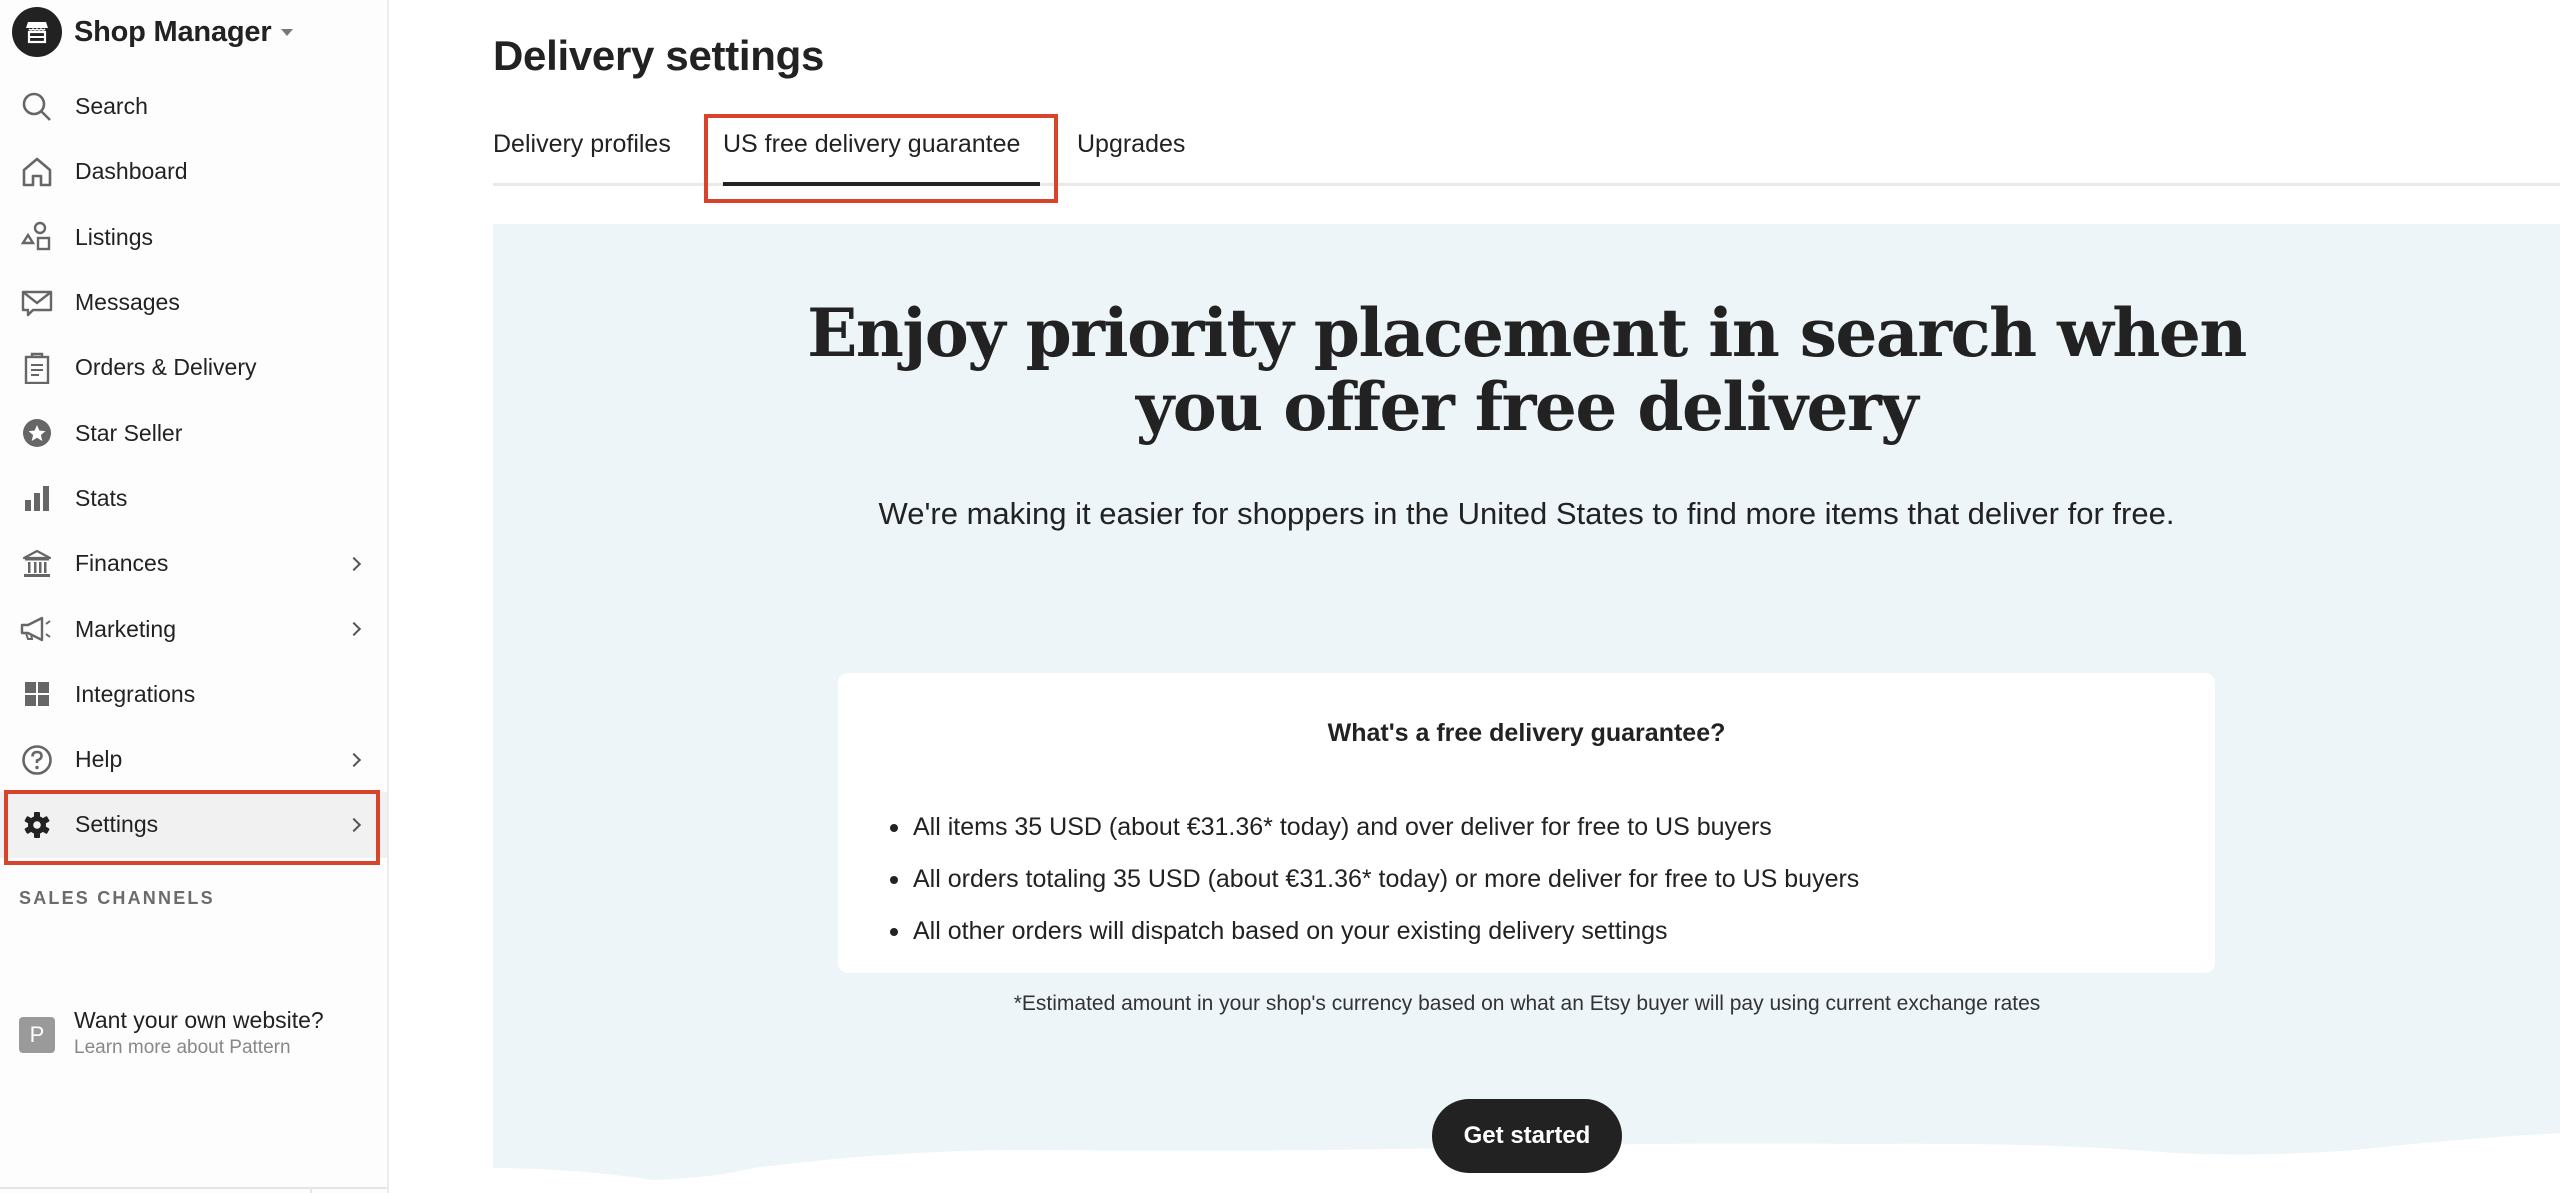 Image resolution: width=2560 pixels, height=1193 pixels. What do you see at coordinates (311, 1190) in the screenshot?
I see `sidebar-footer-divider-tick` at bounding box center [311, 1190].